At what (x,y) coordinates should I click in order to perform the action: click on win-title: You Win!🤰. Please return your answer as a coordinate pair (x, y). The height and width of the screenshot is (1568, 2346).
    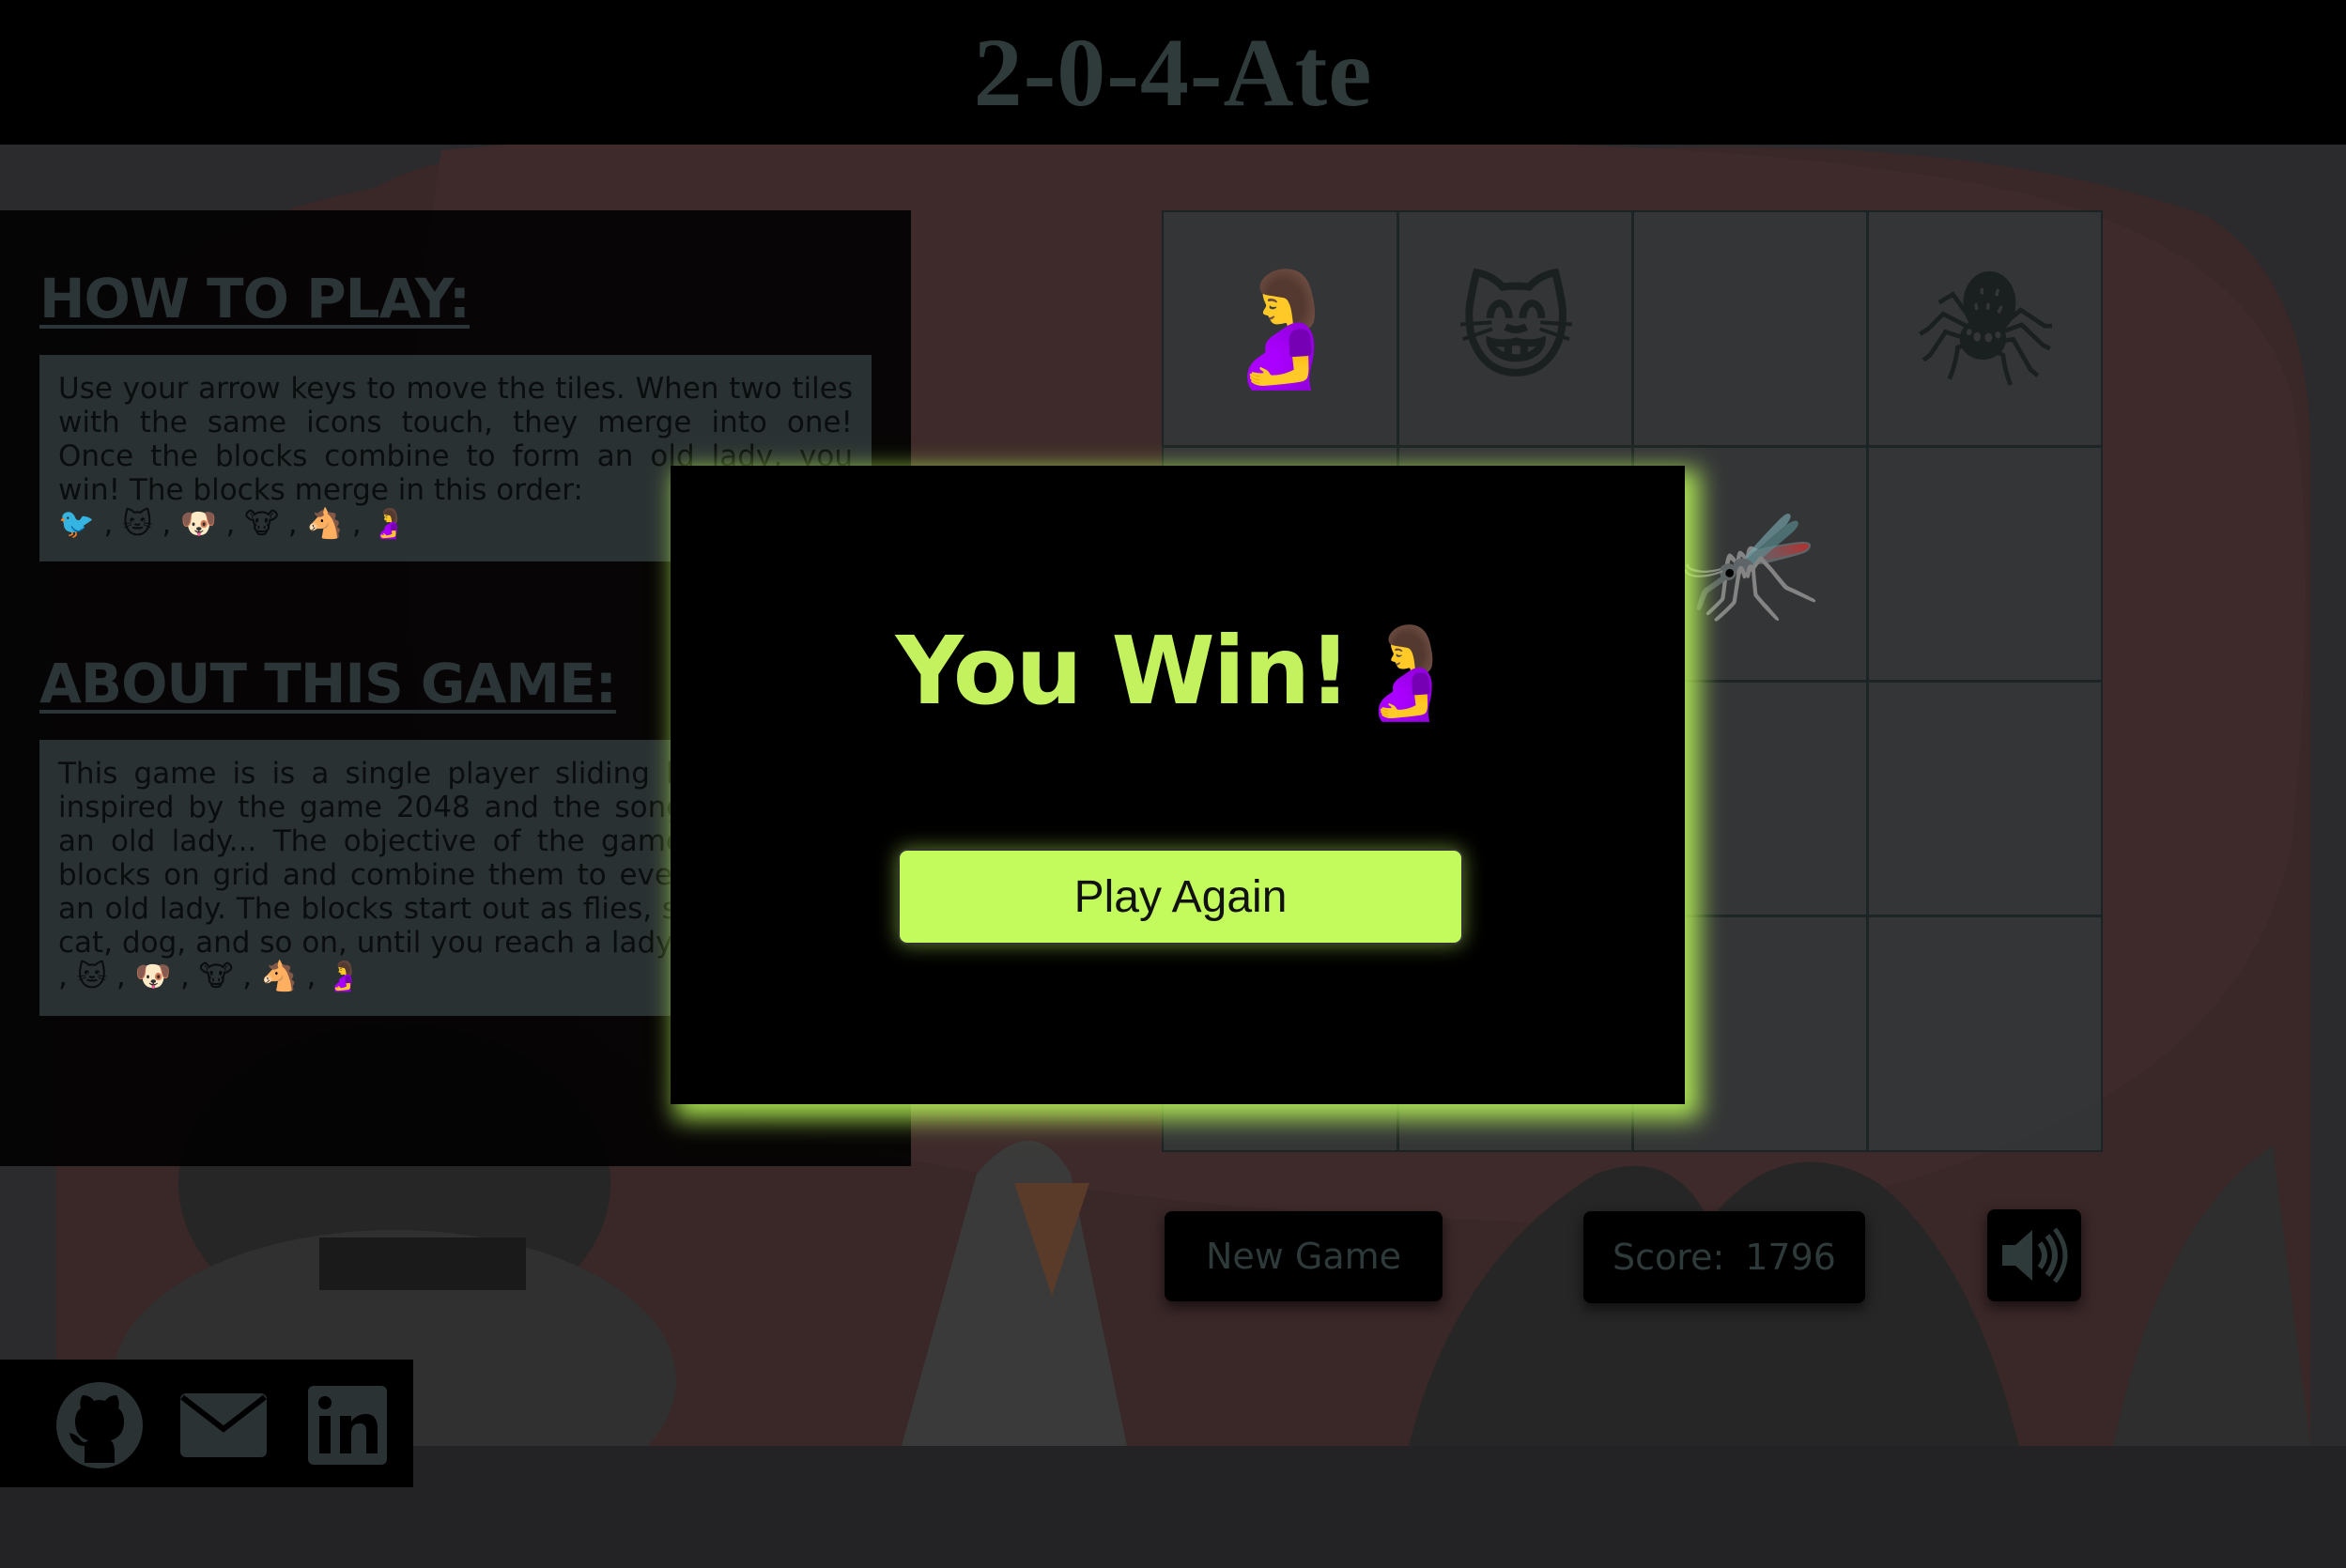
    Looking at the image, I should click on (1178, 671).